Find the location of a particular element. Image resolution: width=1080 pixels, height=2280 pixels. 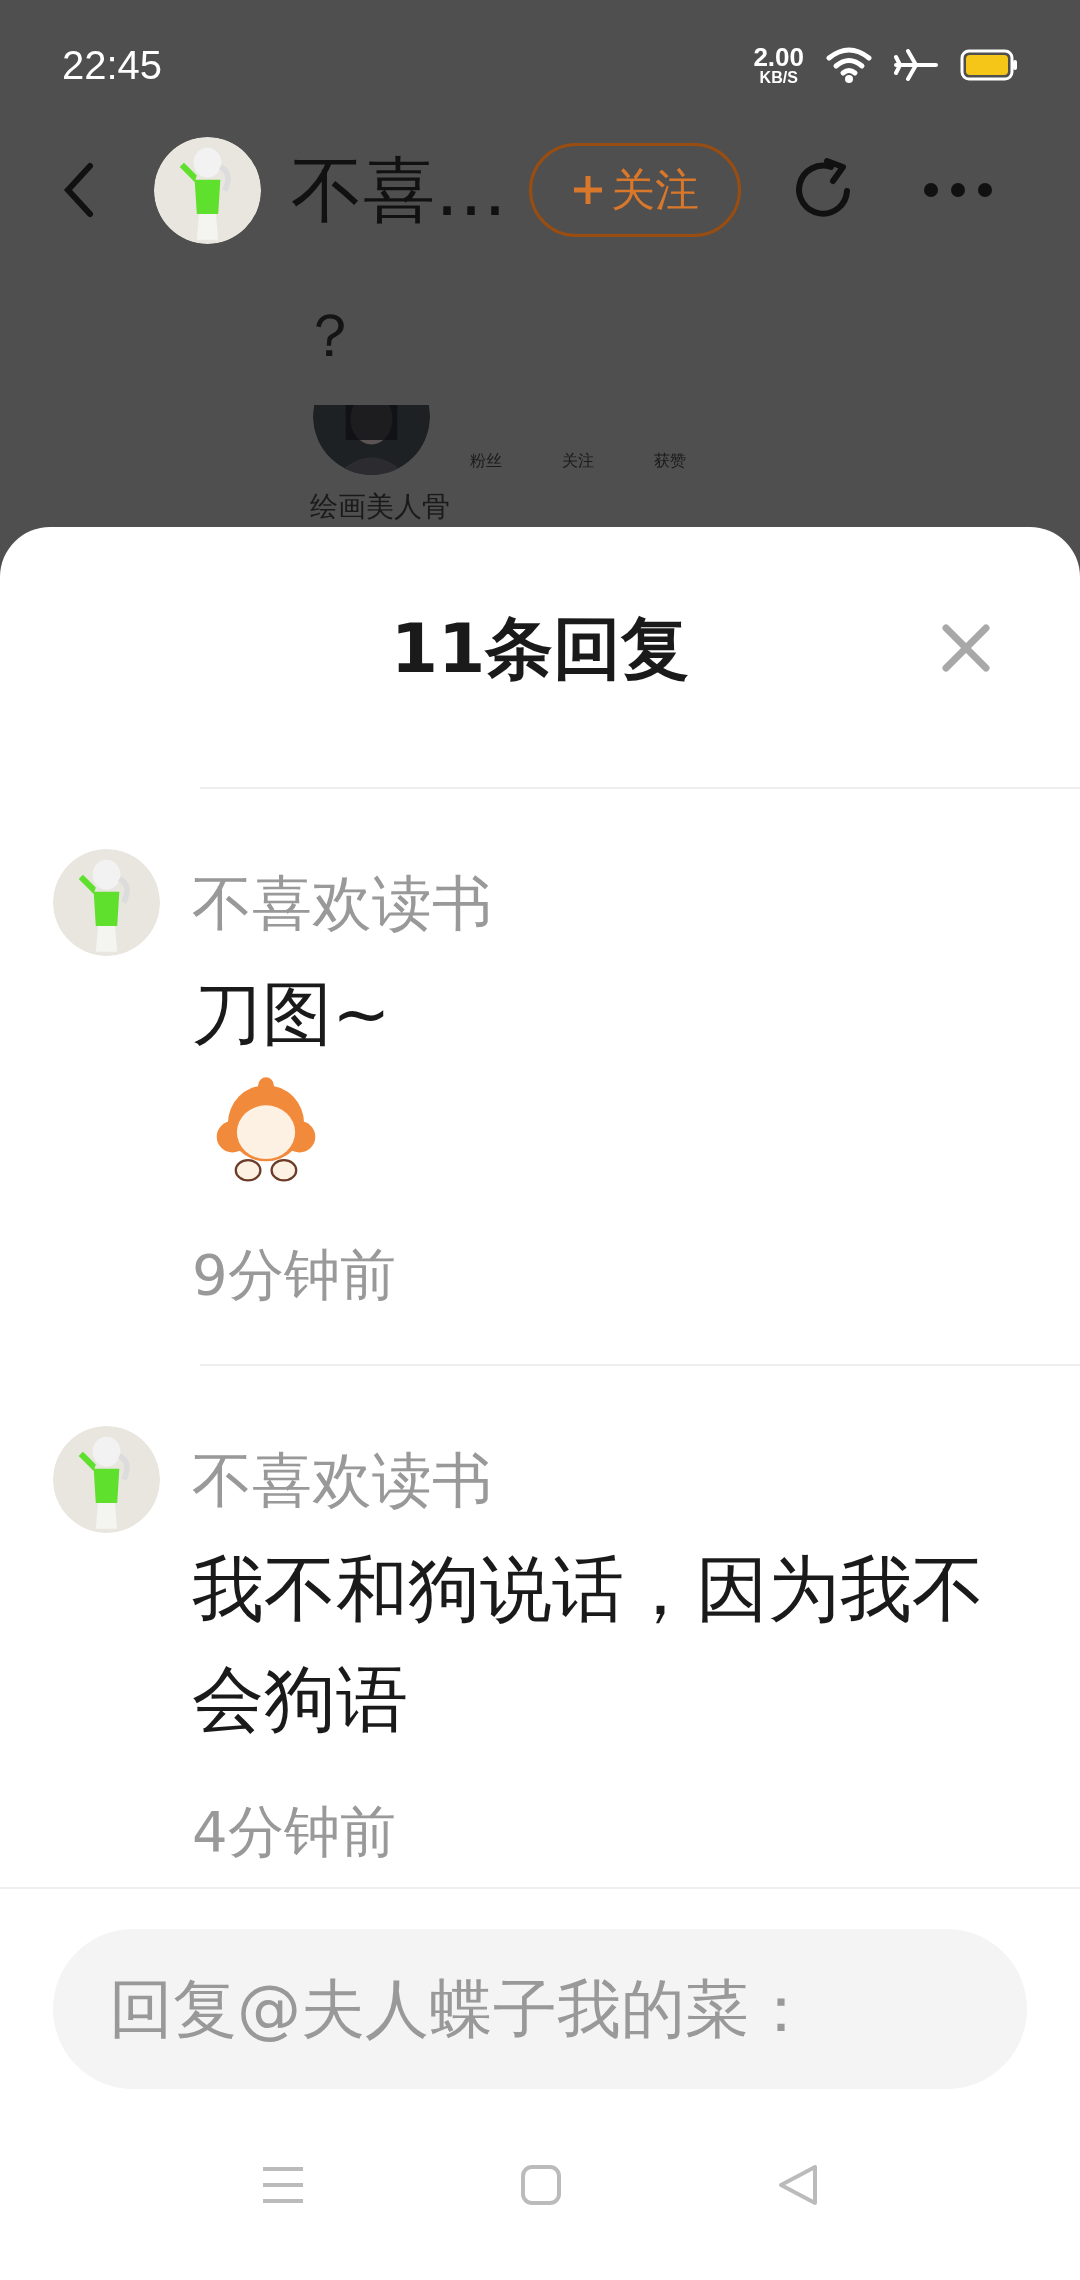

comment-time: 4分钟前 is located at coordinates (294, 1831).